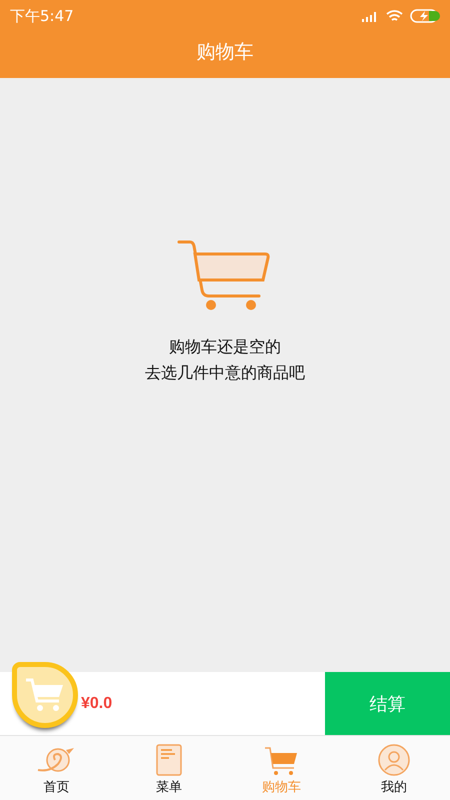 Image resolution: width=450 pixels, height=800 pixels. What do you see at coordinates (425, 16) in the screenshot?
I see `battery-icon` at bounding box center [425, 16].